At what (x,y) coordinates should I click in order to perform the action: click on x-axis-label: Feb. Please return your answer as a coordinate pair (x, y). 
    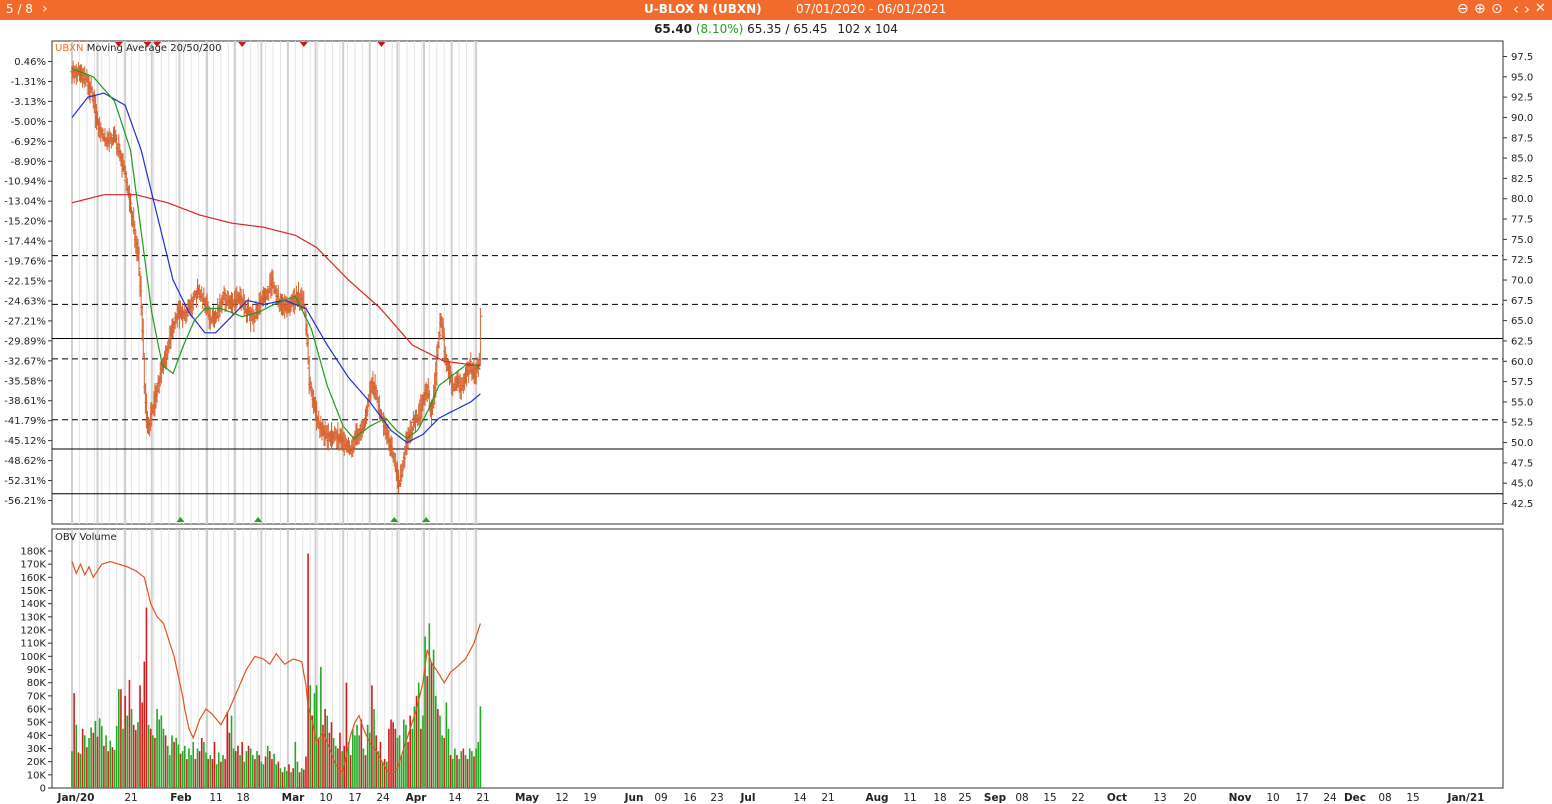
    Looking at the image, I should click on (181, 798).